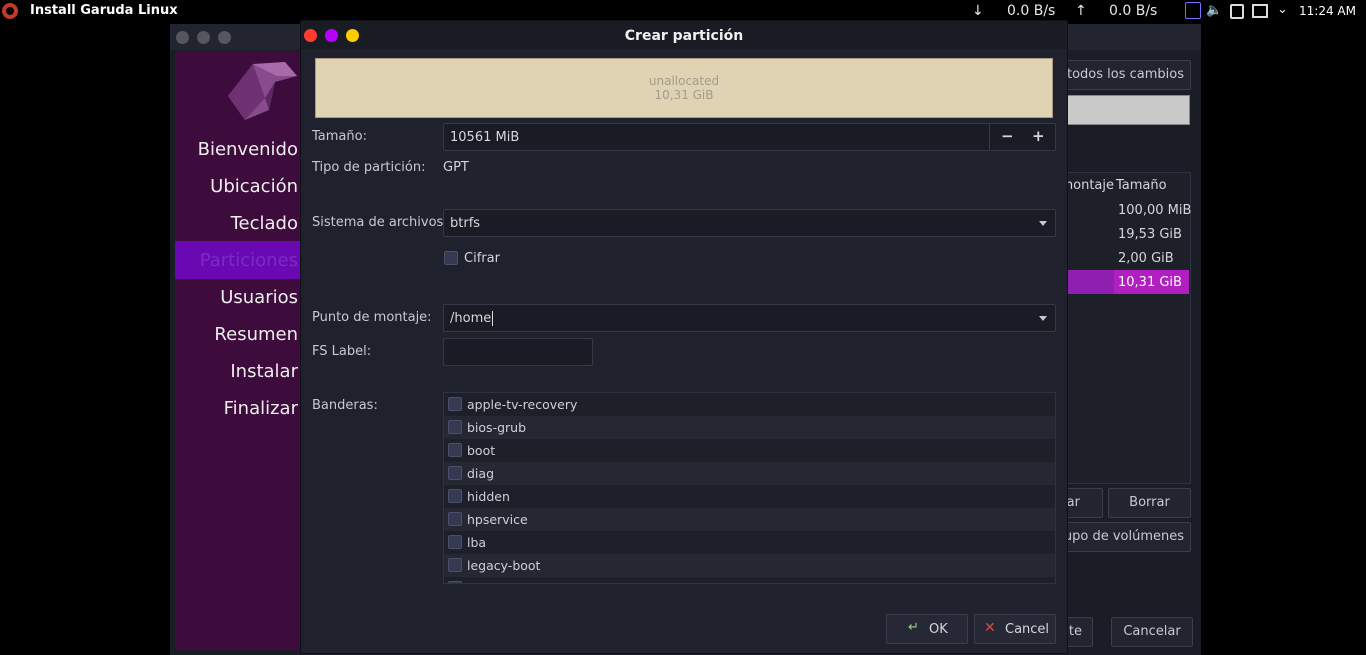  I want to click on sidebar-item-teclado: Teclado, so click(264, 223).